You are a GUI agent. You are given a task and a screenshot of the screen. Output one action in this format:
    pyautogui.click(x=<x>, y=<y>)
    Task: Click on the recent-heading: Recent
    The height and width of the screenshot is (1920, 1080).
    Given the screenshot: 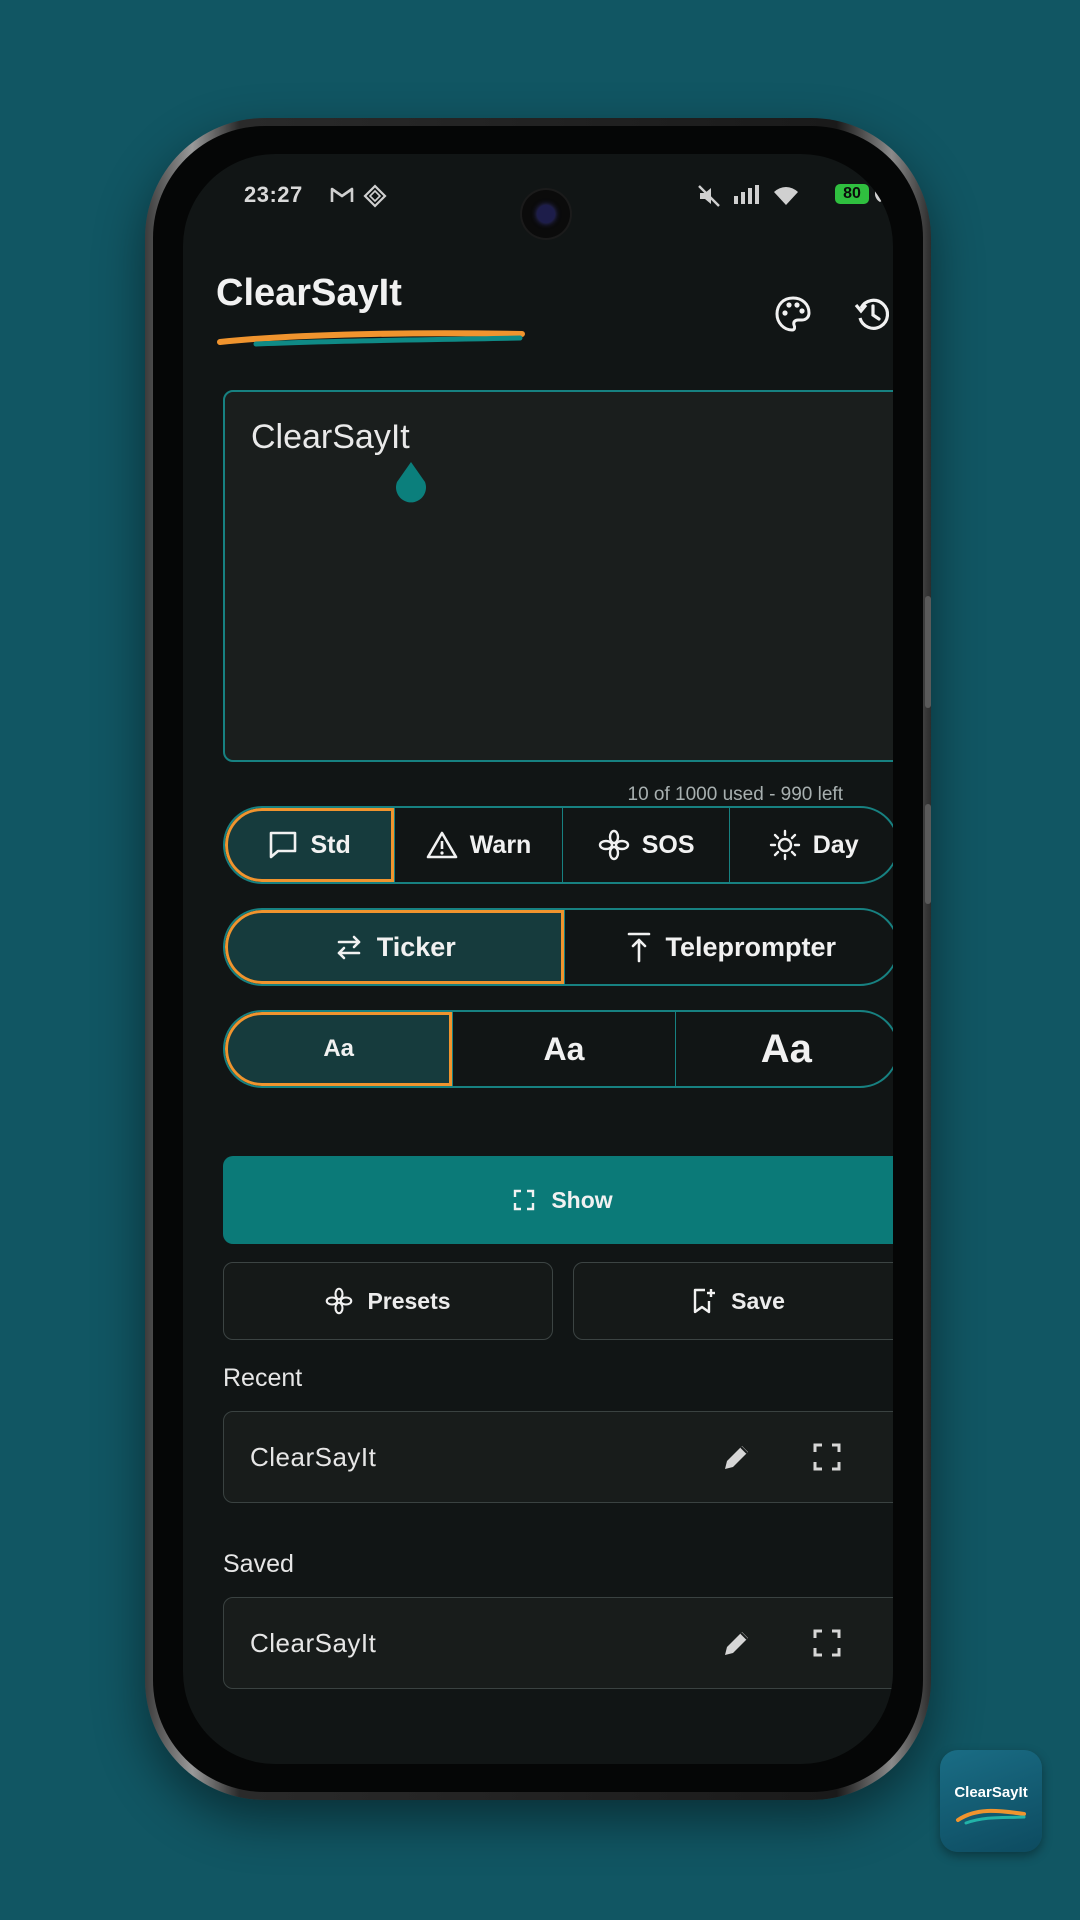 What is the action you would take?
    pyautogui.click(x=263, y=1378)
    